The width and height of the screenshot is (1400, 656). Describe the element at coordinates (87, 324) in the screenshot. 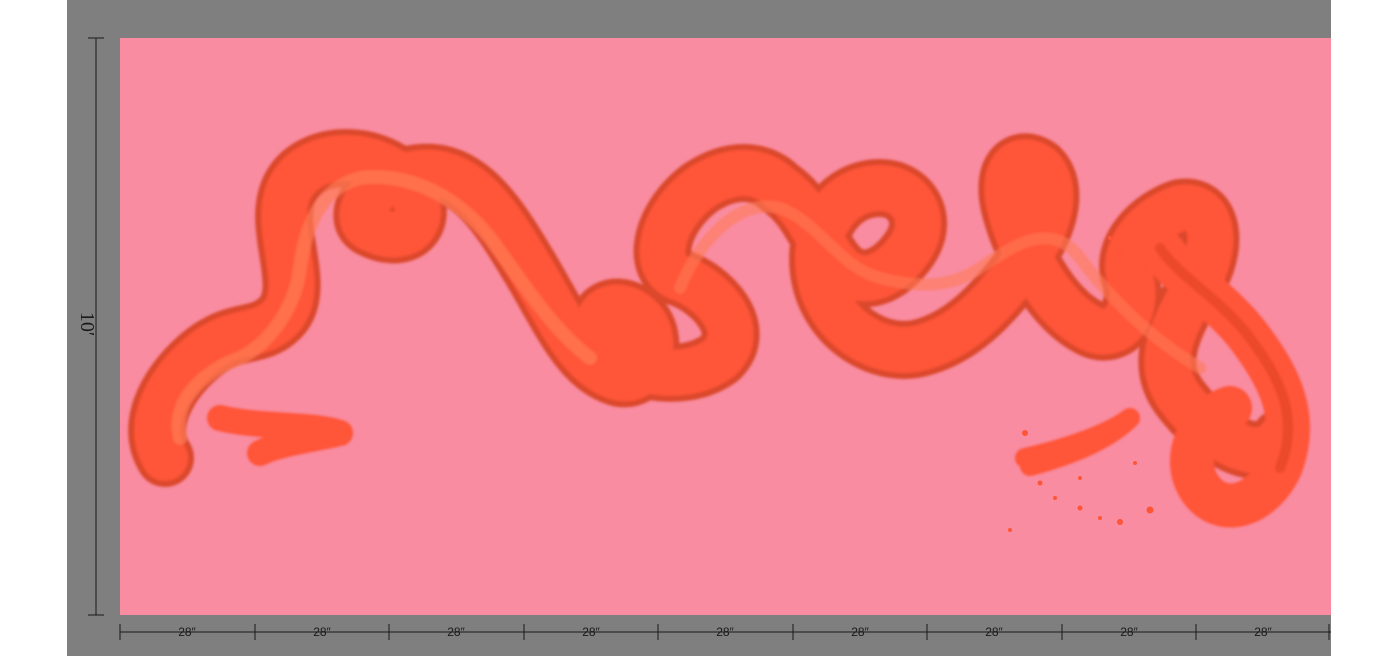

I see `height-dimension-label: 10′` at that location.